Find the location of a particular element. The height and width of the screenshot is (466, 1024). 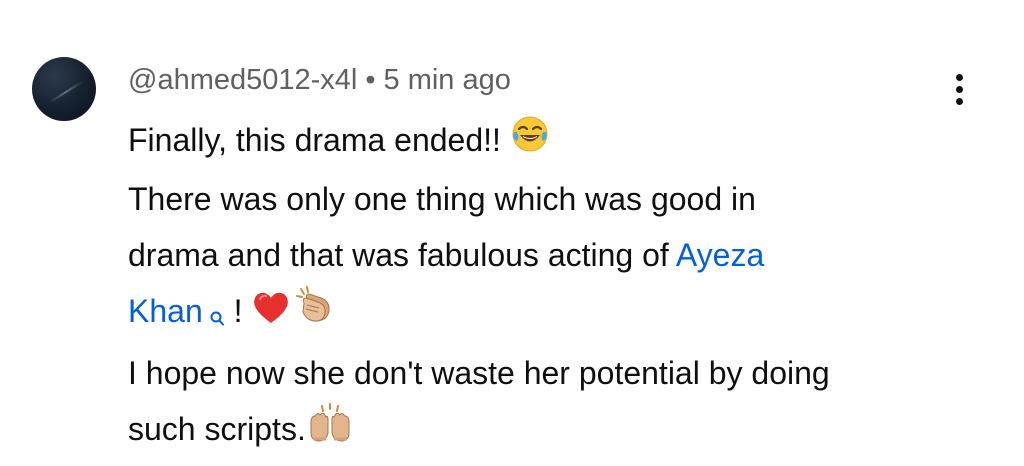

more-vert-icon is located at coordinates (960, 90).